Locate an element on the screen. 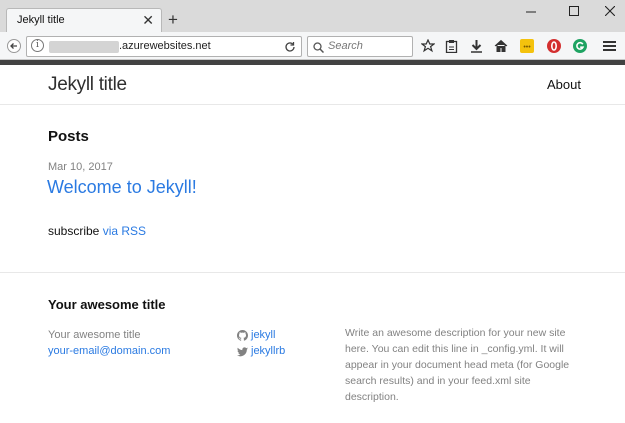  site-title-link: Jekyll title is located at coordinates (87, 85).